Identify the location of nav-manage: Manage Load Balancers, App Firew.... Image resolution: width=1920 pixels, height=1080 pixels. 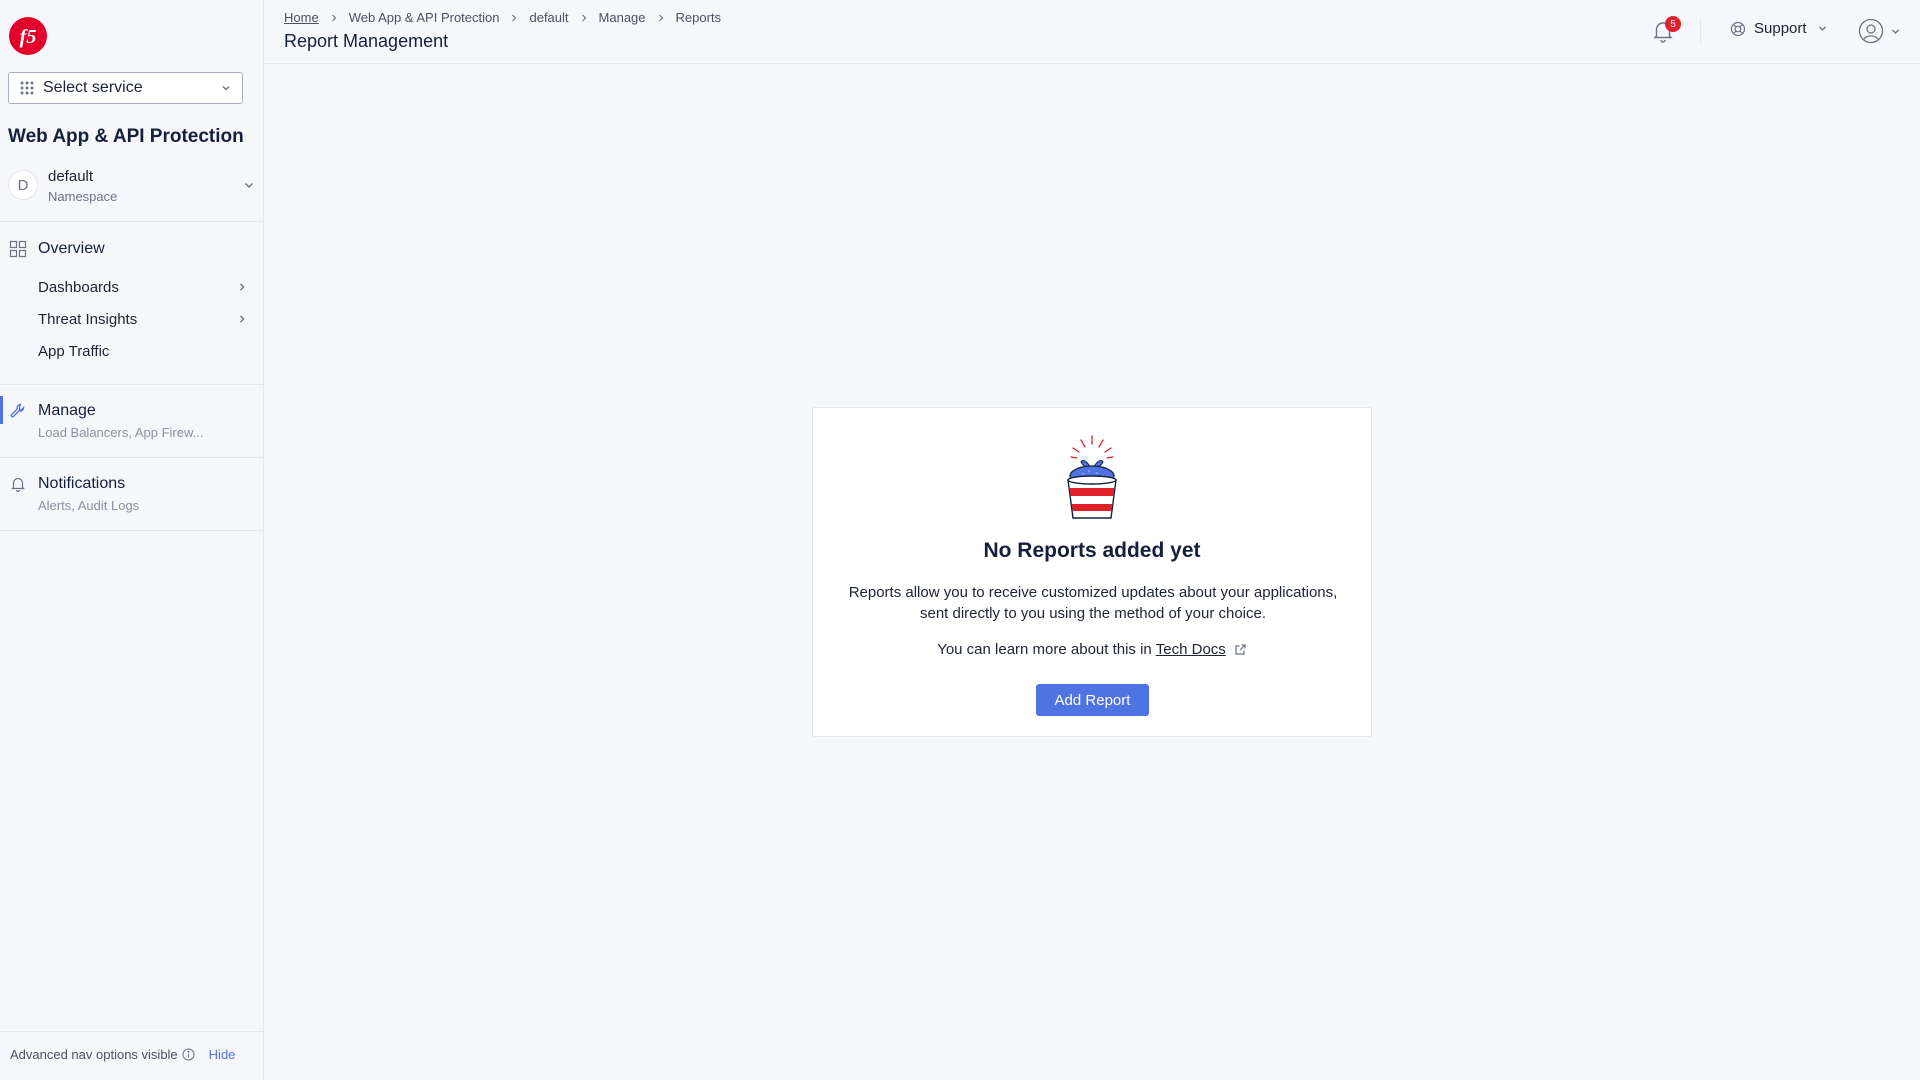
(132, 419).